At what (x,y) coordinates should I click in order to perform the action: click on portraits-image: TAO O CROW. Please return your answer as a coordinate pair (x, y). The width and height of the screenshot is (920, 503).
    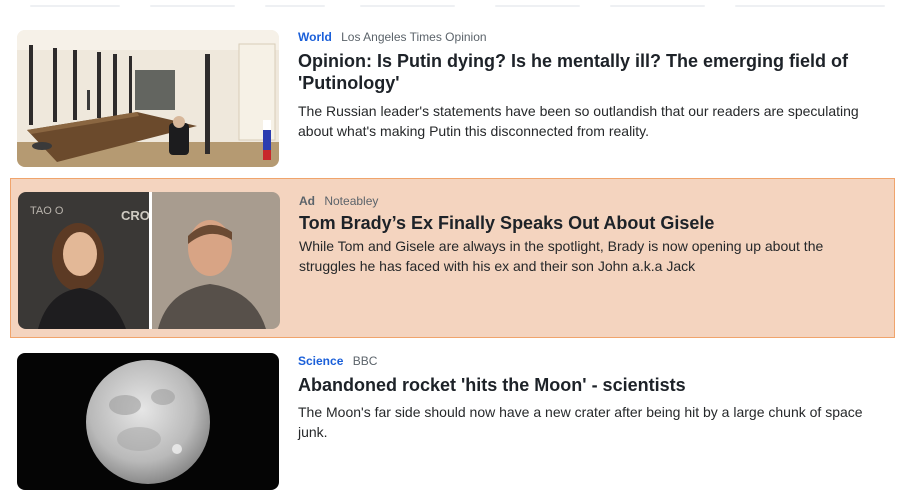
    Looking at the image, I should click on (149, 260).